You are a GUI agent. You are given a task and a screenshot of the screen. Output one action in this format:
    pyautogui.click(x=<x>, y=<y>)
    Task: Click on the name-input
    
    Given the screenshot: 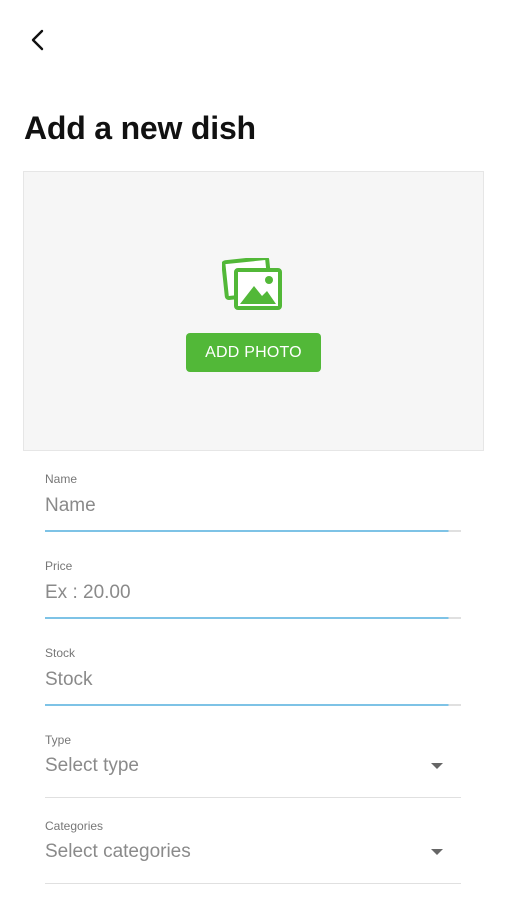 What is the action you would take?
    pyautogui.click(x=240, y=506)
    